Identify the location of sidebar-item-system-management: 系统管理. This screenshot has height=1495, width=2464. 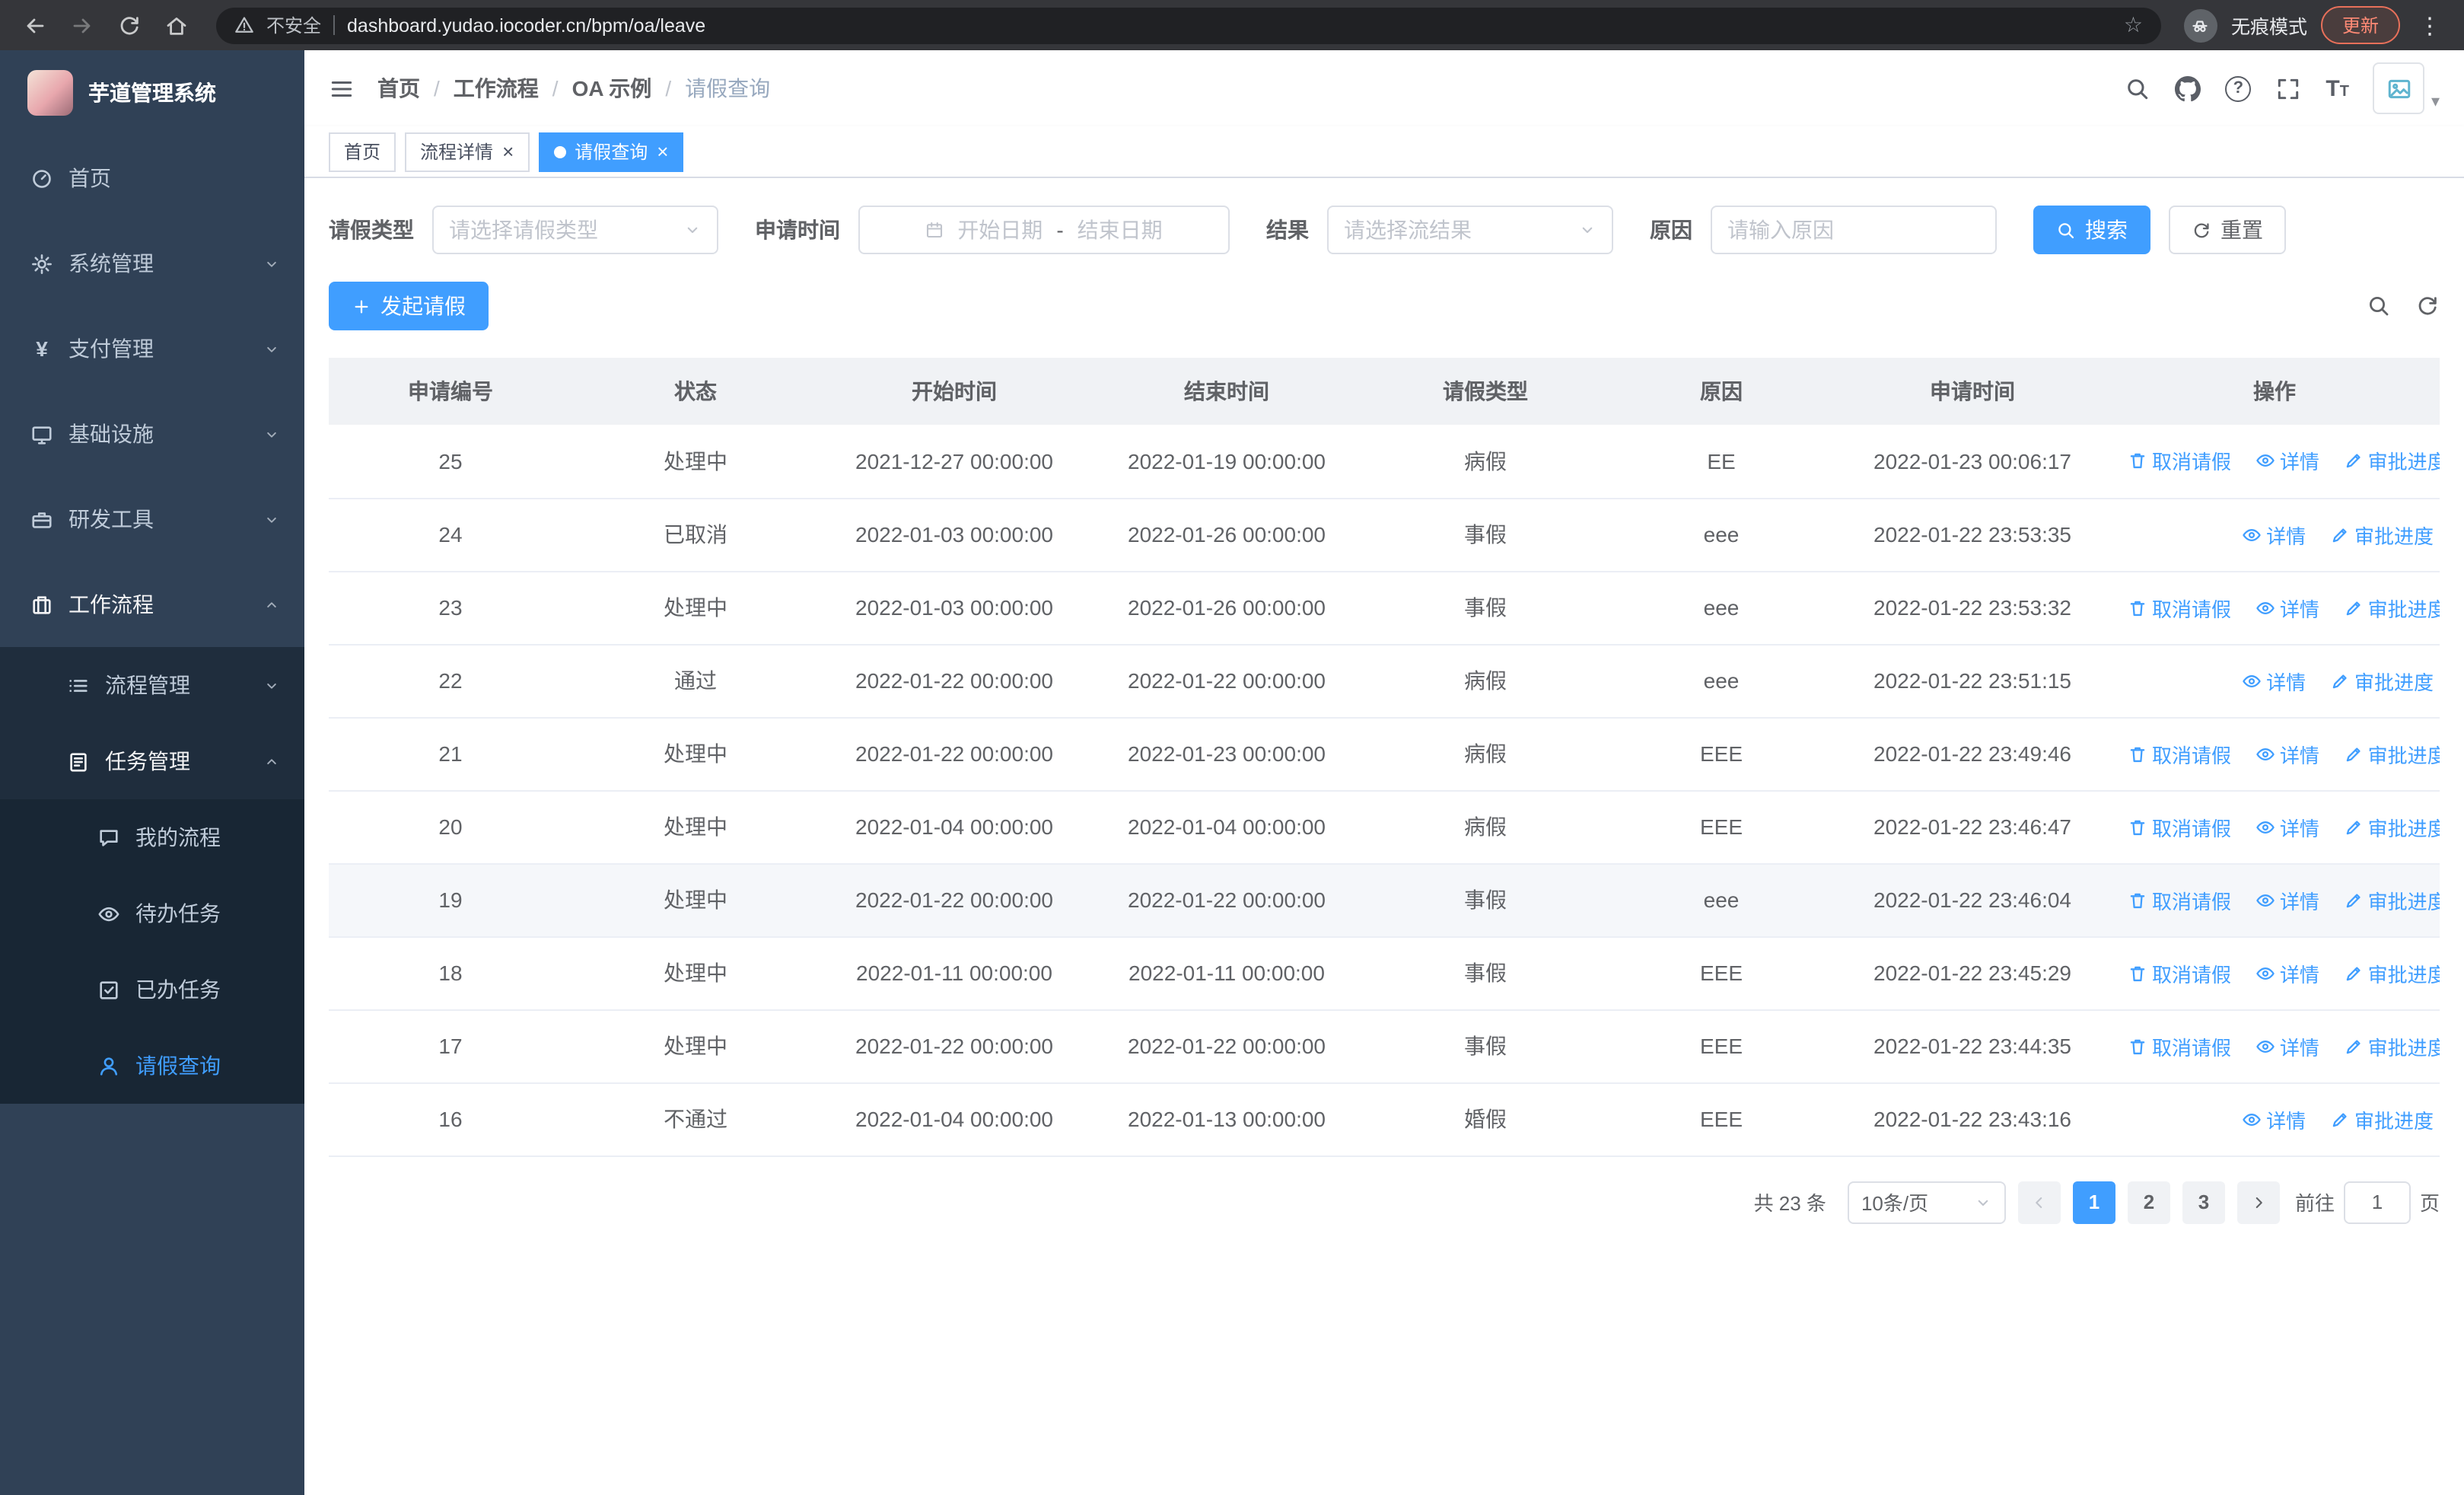
(152, 264).